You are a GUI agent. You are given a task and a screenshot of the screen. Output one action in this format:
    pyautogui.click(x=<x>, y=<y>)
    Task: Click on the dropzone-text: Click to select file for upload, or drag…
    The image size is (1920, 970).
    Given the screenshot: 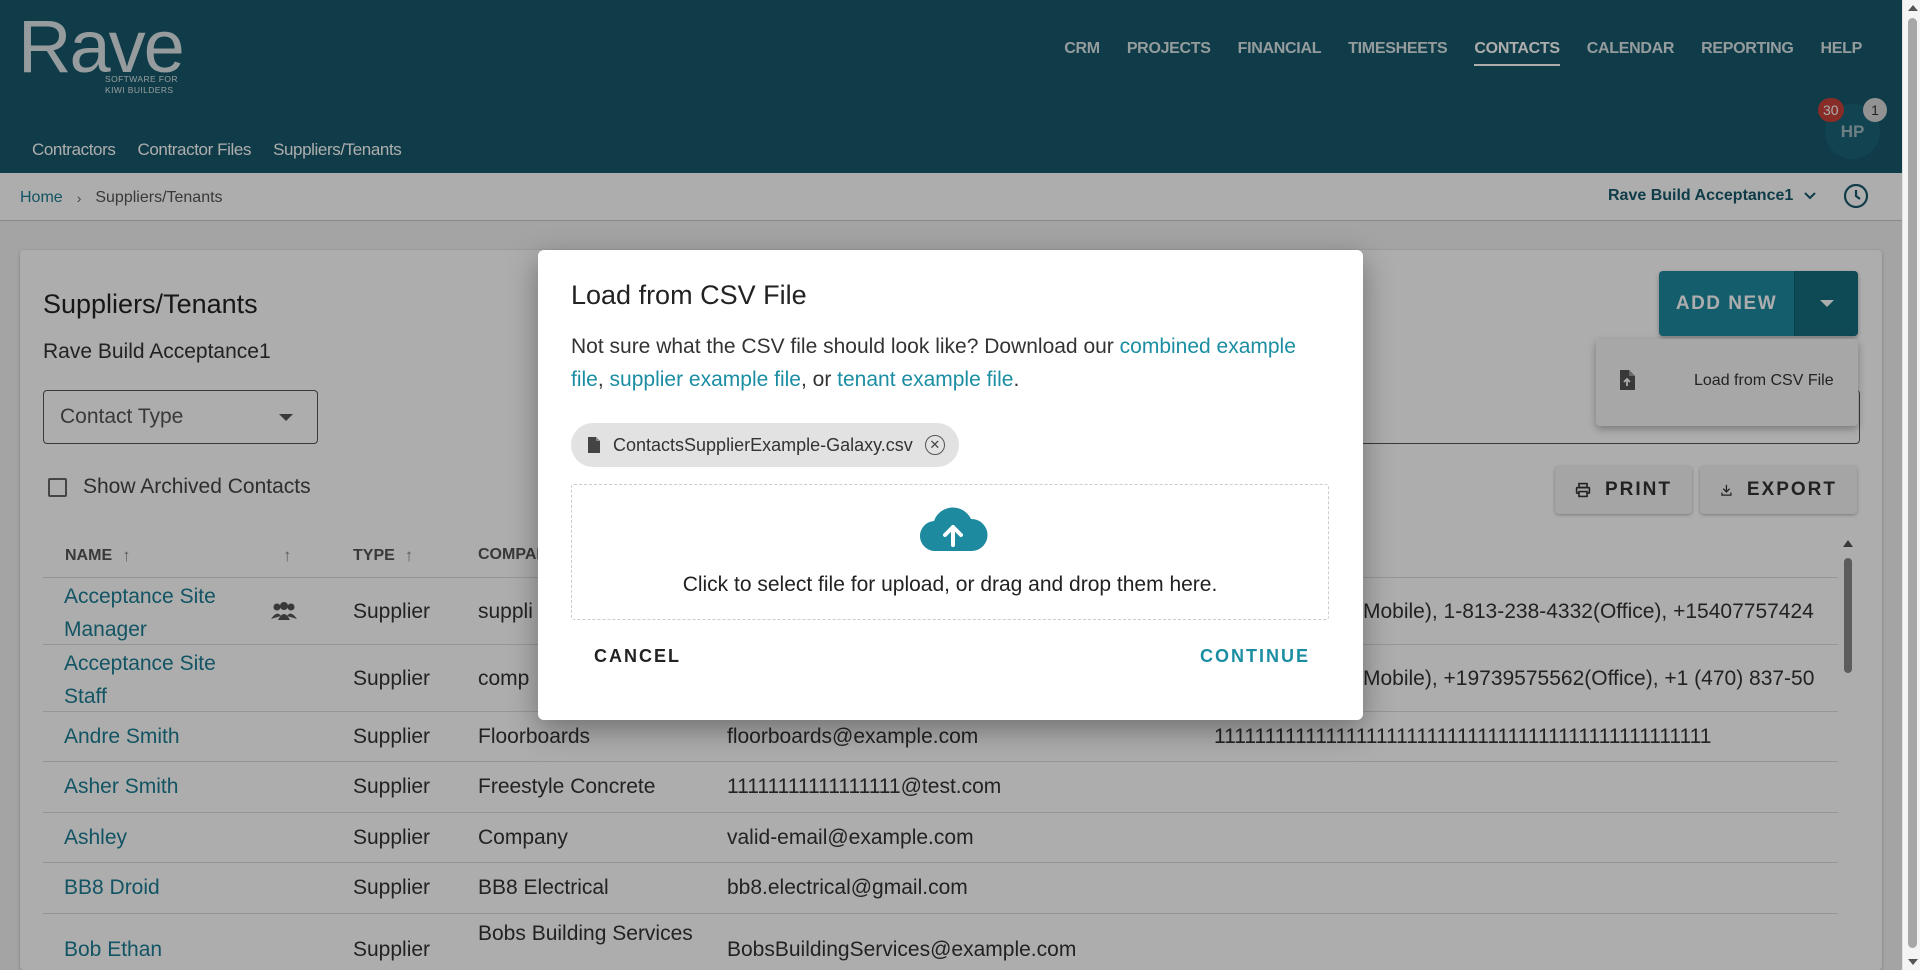 What is the action you would take?
    pyautogui.click(x=950, y=584)
    